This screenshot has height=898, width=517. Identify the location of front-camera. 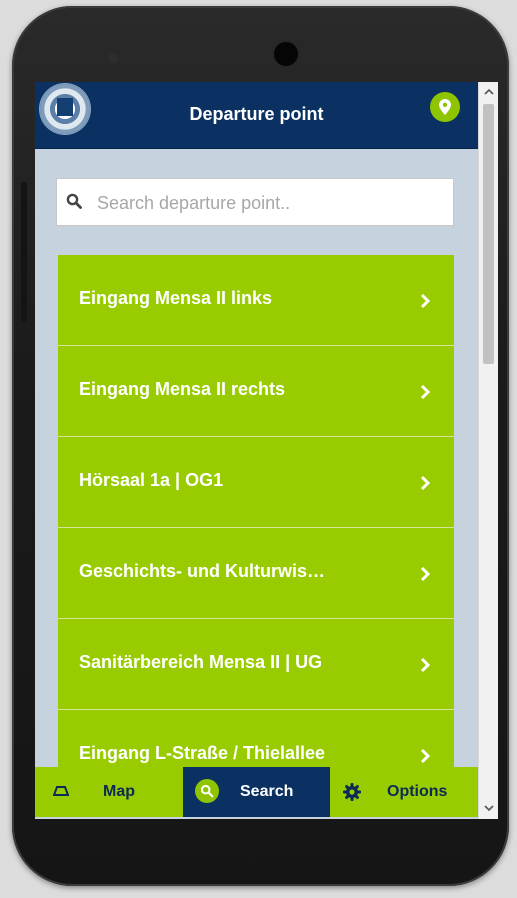
(286, 54).